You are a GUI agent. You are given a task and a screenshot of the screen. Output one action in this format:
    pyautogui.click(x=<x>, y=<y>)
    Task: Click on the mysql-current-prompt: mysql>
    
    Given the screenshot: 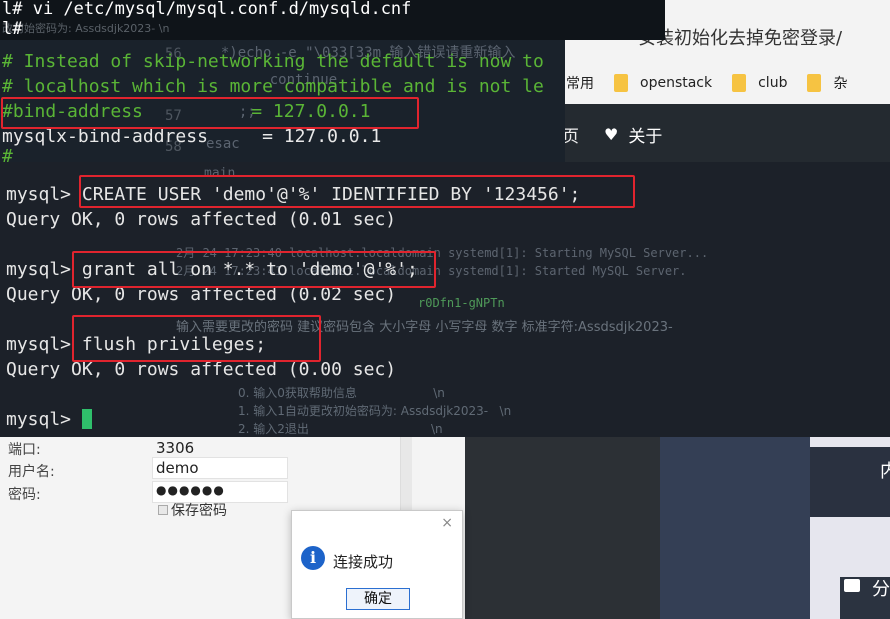 What is the action you would take?
    pyautogui.click(x=49, y=419)
    